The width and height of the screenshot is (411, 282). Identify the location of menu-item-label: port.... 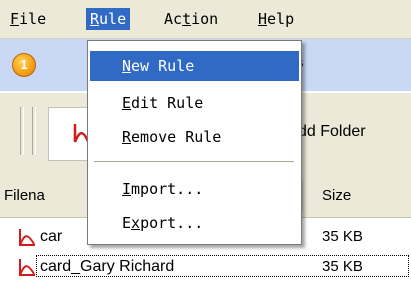
(172, 223).